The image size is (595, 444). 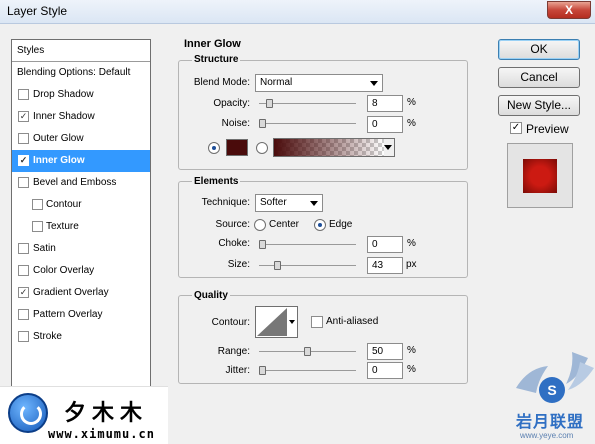 What do you see at coordinates (320, 225) in the screenshot?
I see `source-edge-radio` at bounding box center [320, 225].